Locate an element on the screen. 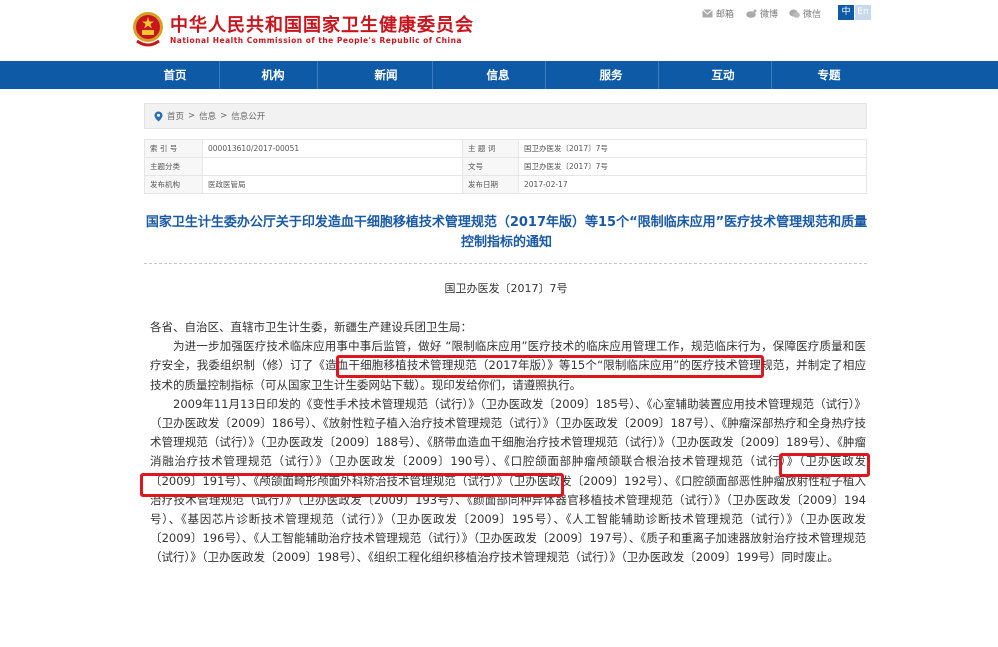 This screenshot has width=998, height=647. nav-news: 新闻 is located at coordinates (386, 75).